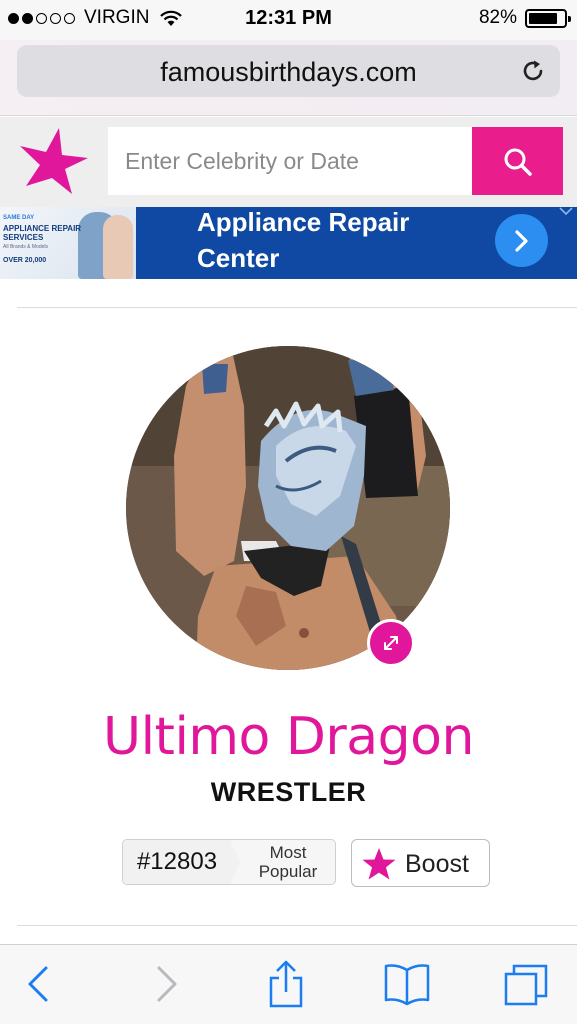 This screenshot has width=577, height=1024. I want to click on back-icon, so click(39, 984).